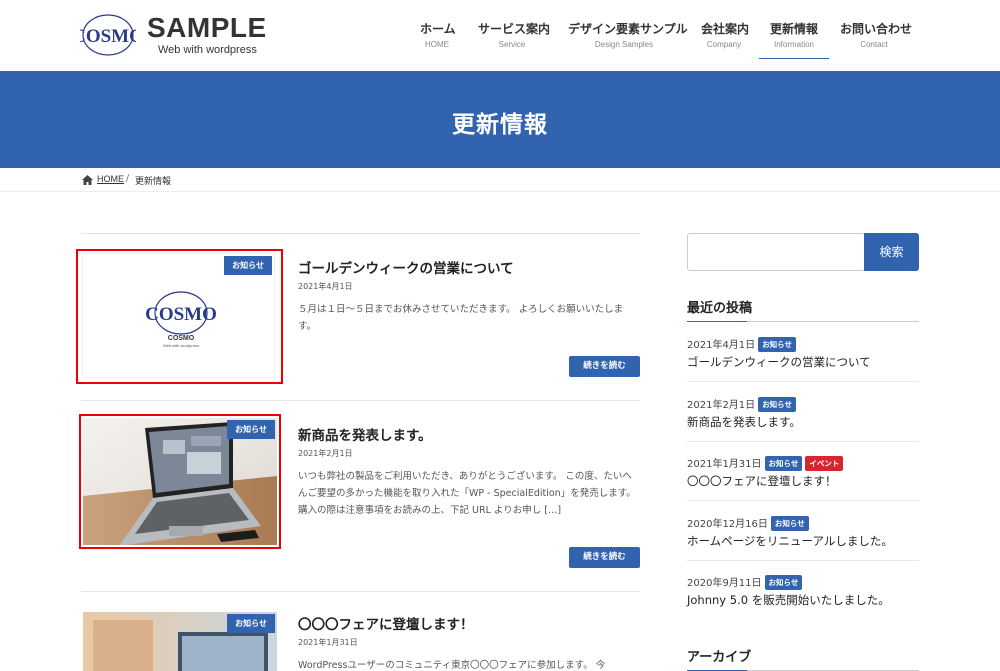 Image resolution: width=1000 pixels, height=671 pixels. I want to click on post-thumbnail: COSMO COSMO Web with wordpress お知らせ, so click(178, 315).